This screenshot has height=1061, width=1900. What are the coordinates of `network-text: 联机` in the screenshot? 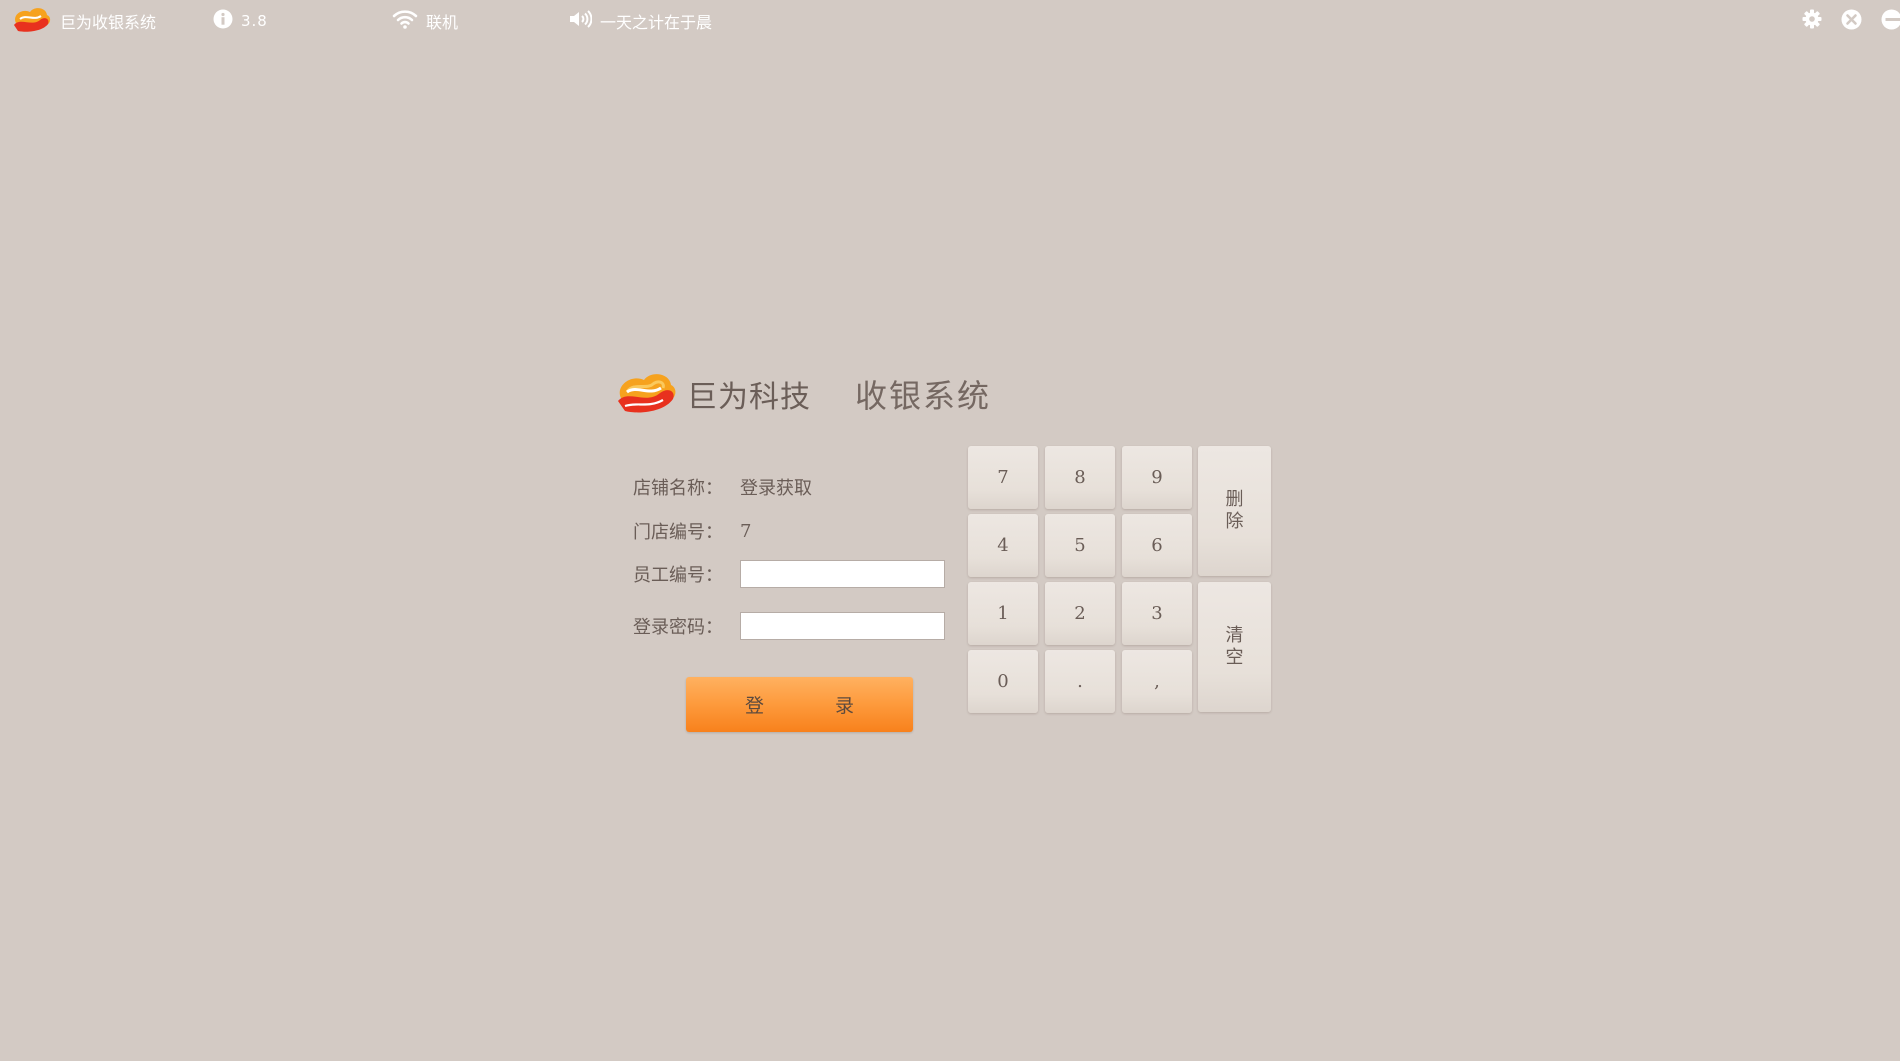 It's located at (442, 22).